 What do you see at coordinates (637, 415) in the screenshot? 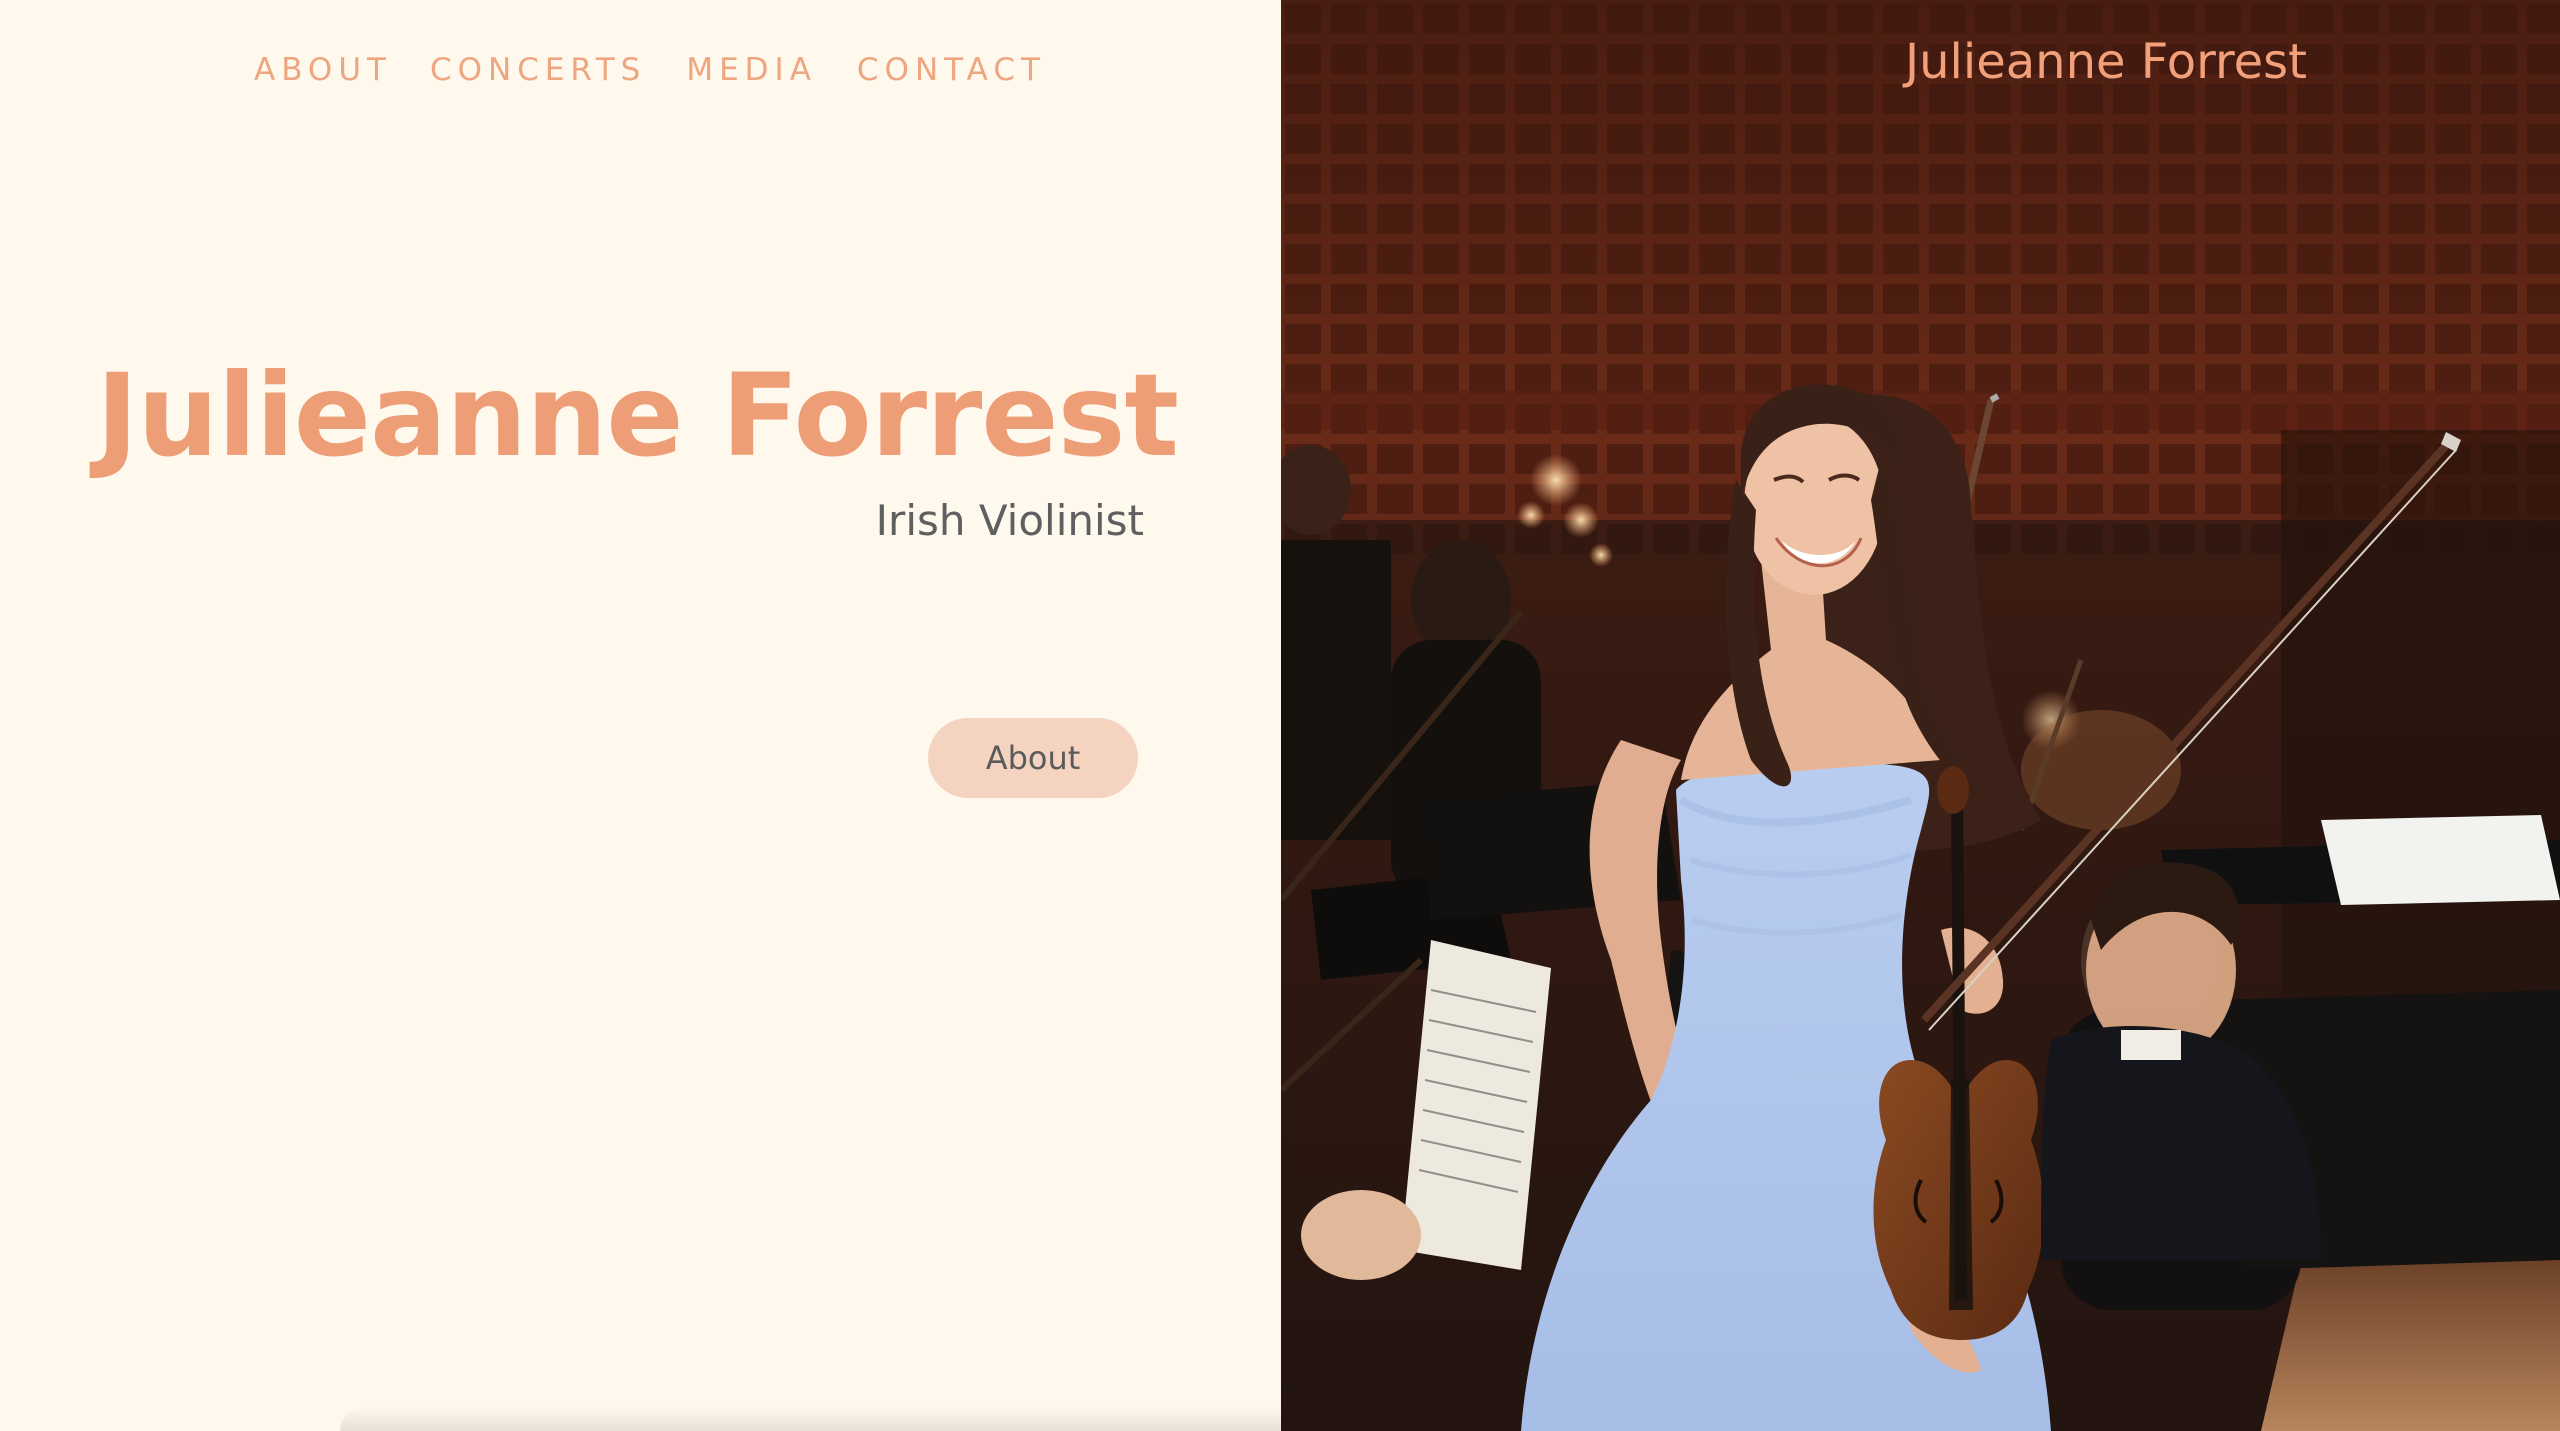
I see `hero-title: Julieanne Forrest` at bounding box center [637, 415].